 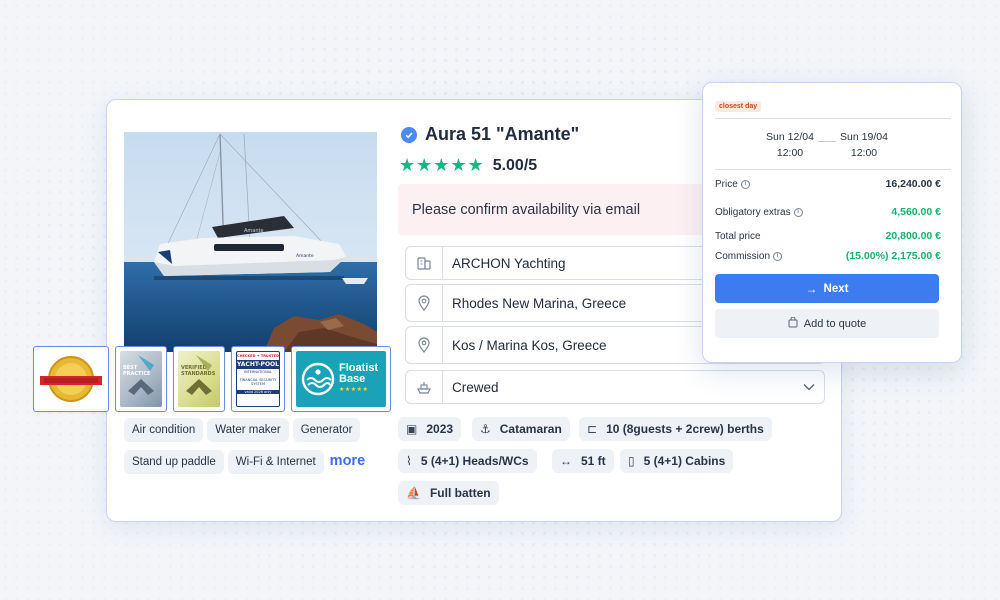 I want to click on total-row: Total price 20,800.00 €, so click(x=828, y=236).